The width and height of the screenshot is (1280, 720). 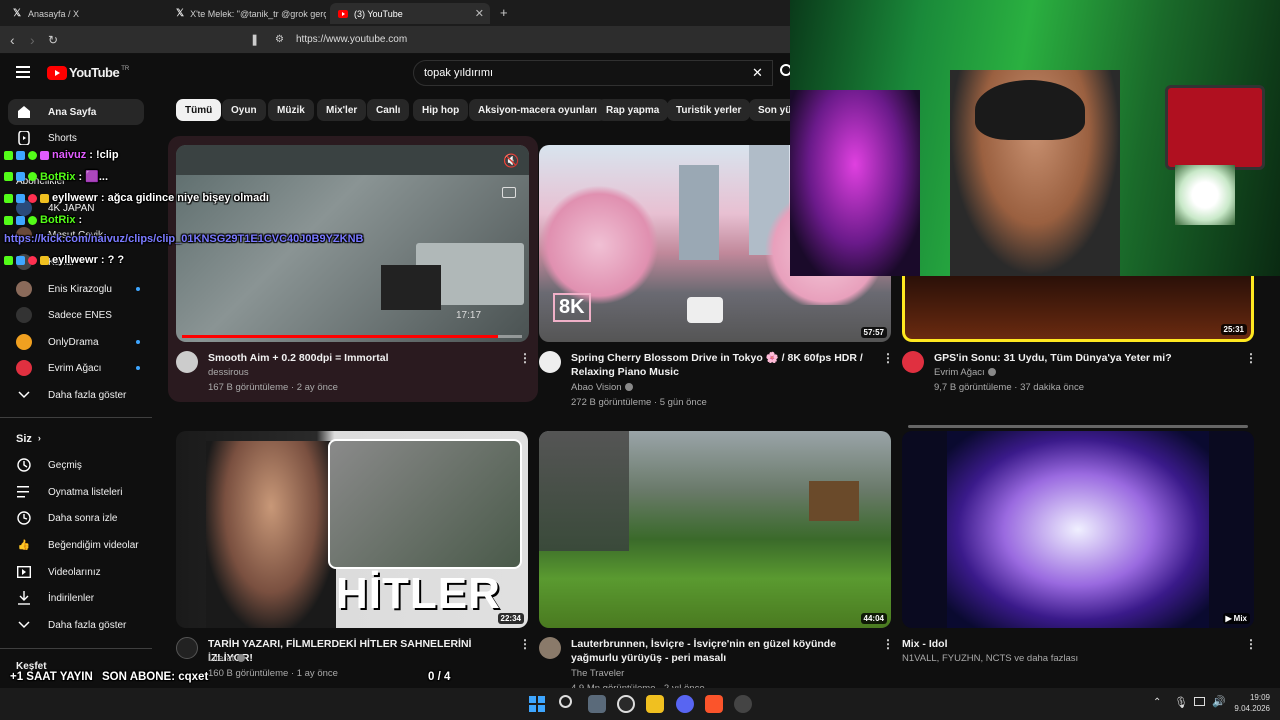 What do you see at coordinates (358, 358) in the screenshot?
I see `video-title: Smooth Aim + 0.2 800dpi = Immortal` at bounding box center [358, 358].